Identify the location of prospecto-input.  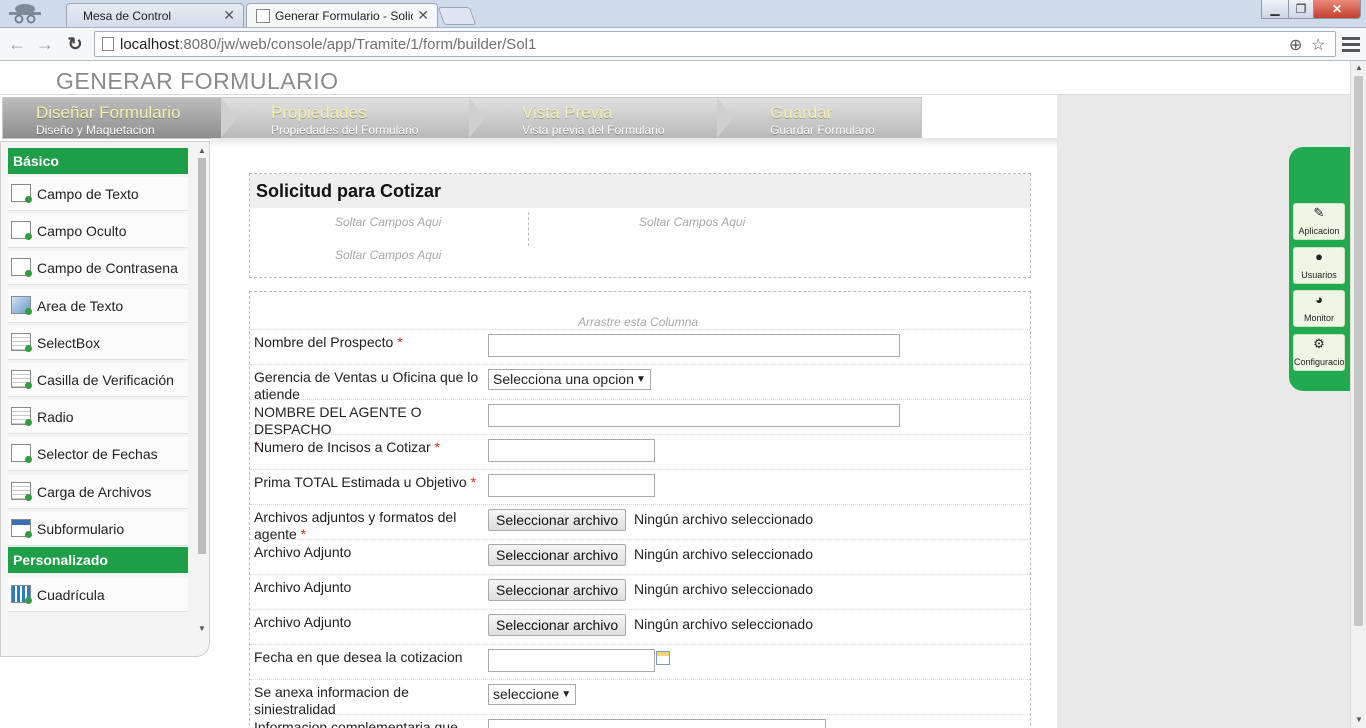
(694, 345).